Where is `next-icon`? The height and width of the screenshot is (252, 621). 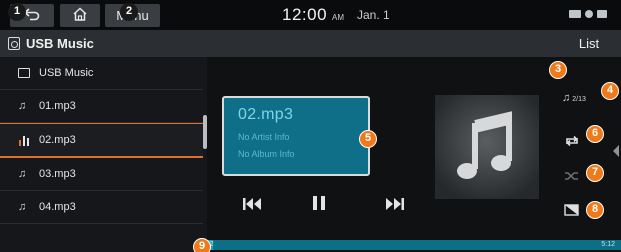 next-icon is located at coordinates (395, 204).